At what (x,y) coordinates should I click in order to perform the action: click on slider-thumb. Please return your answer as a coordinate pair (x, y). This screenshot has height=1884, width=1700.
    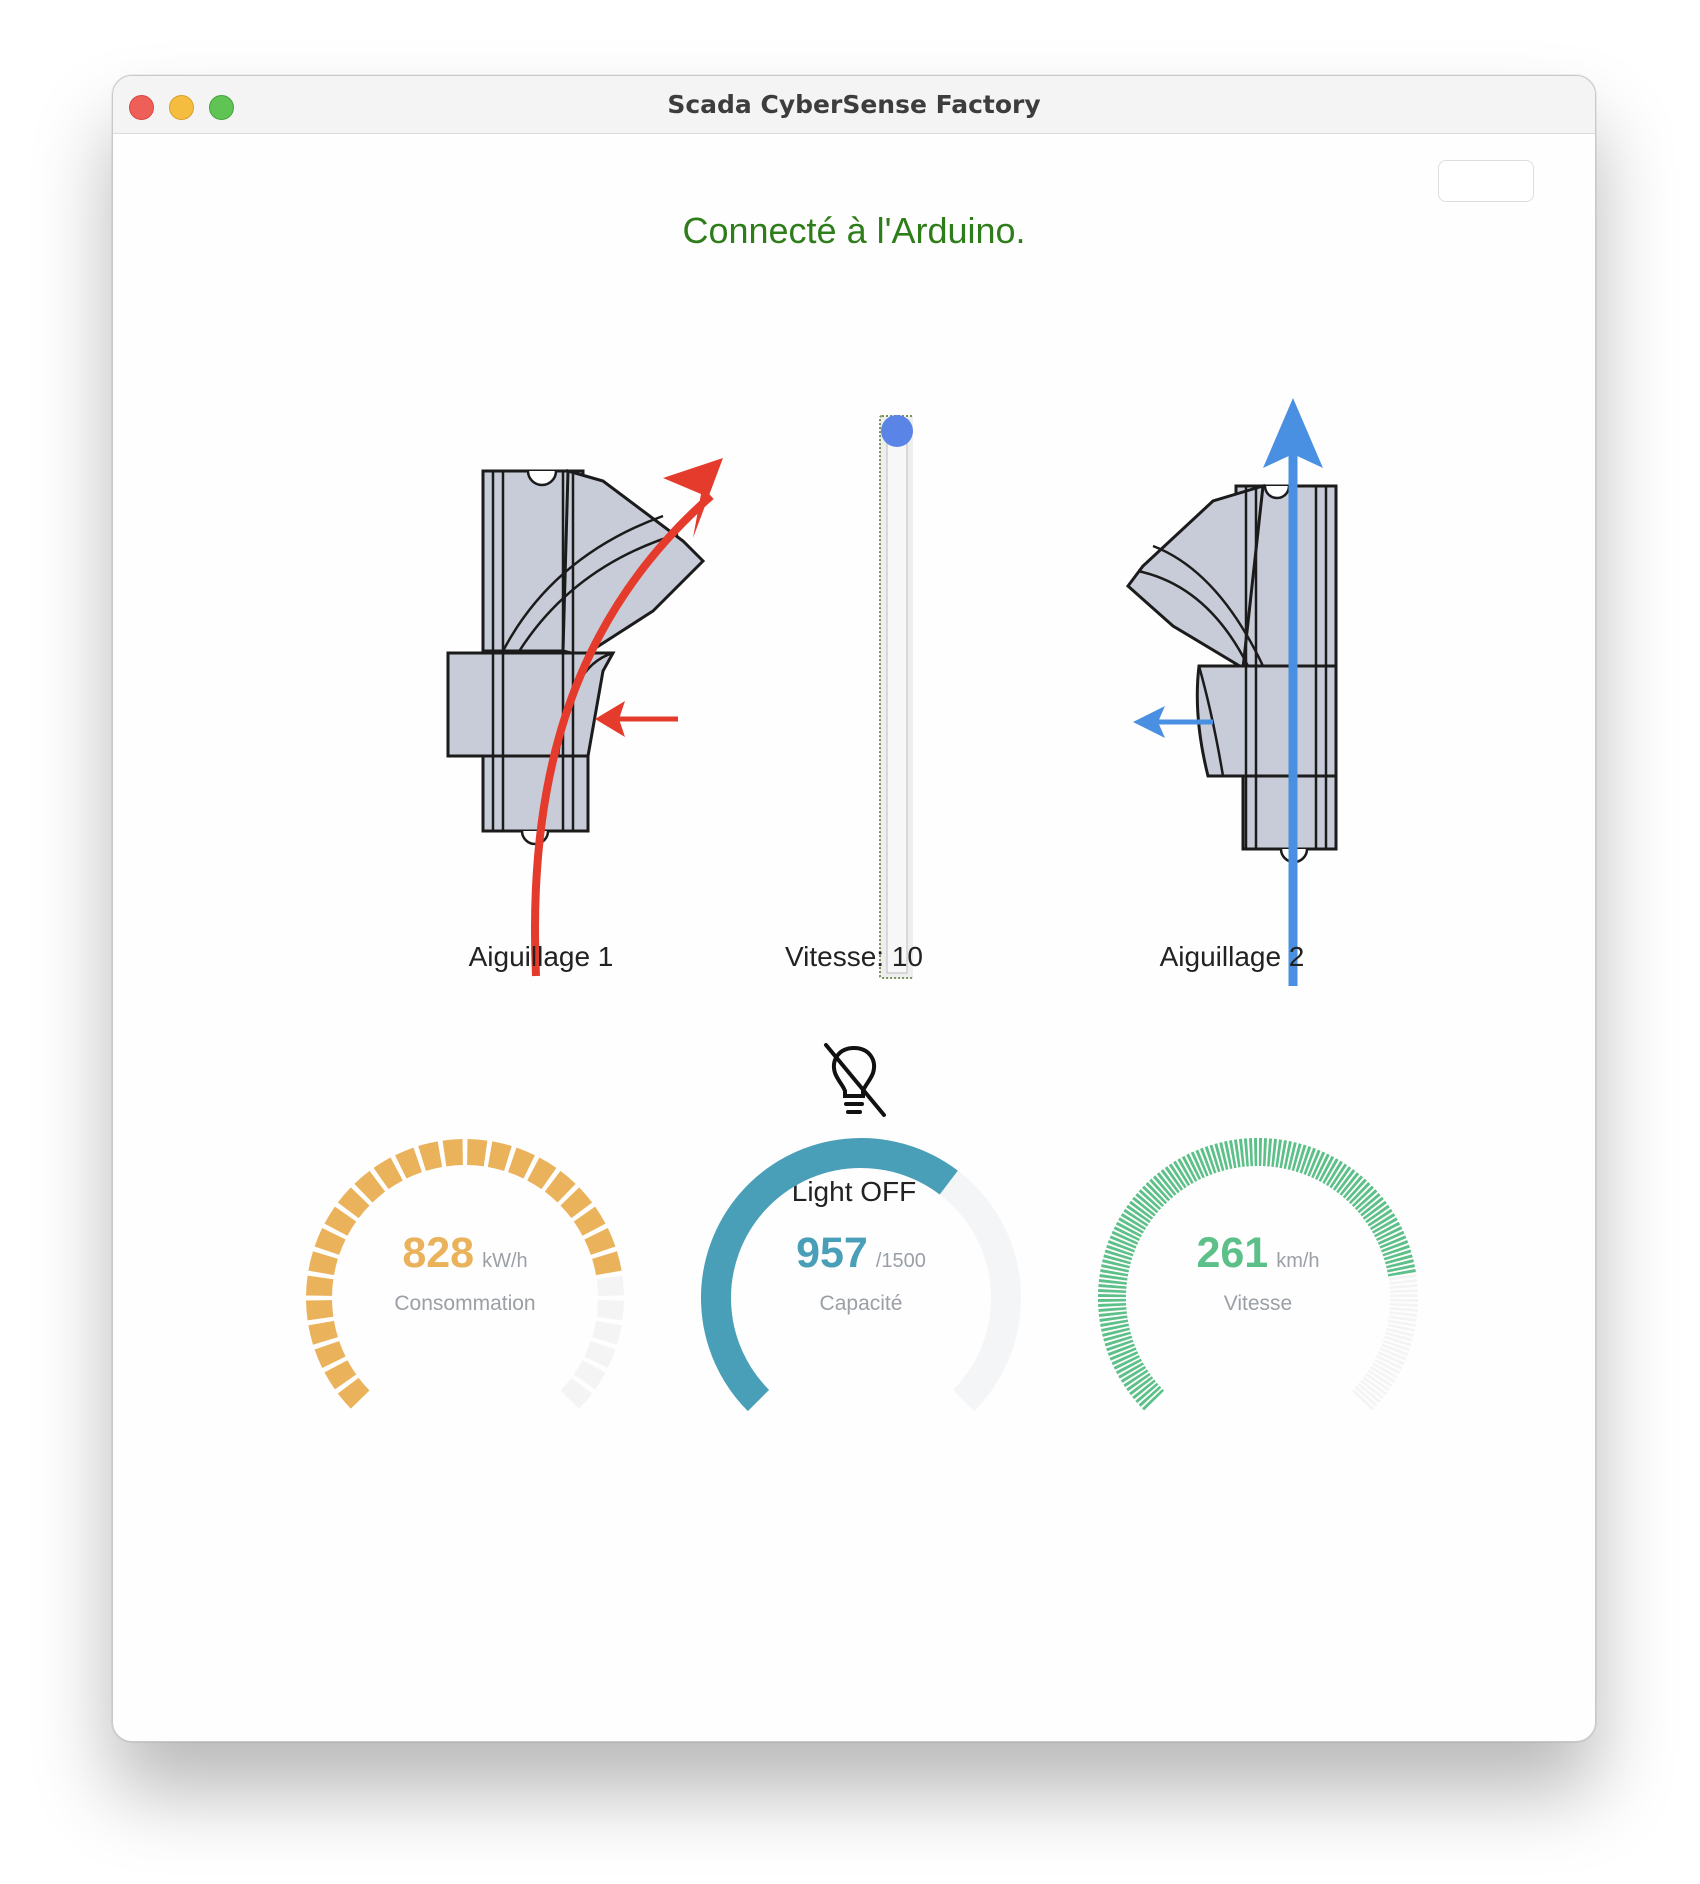
    Looking at the image, I should click on (897, 431).